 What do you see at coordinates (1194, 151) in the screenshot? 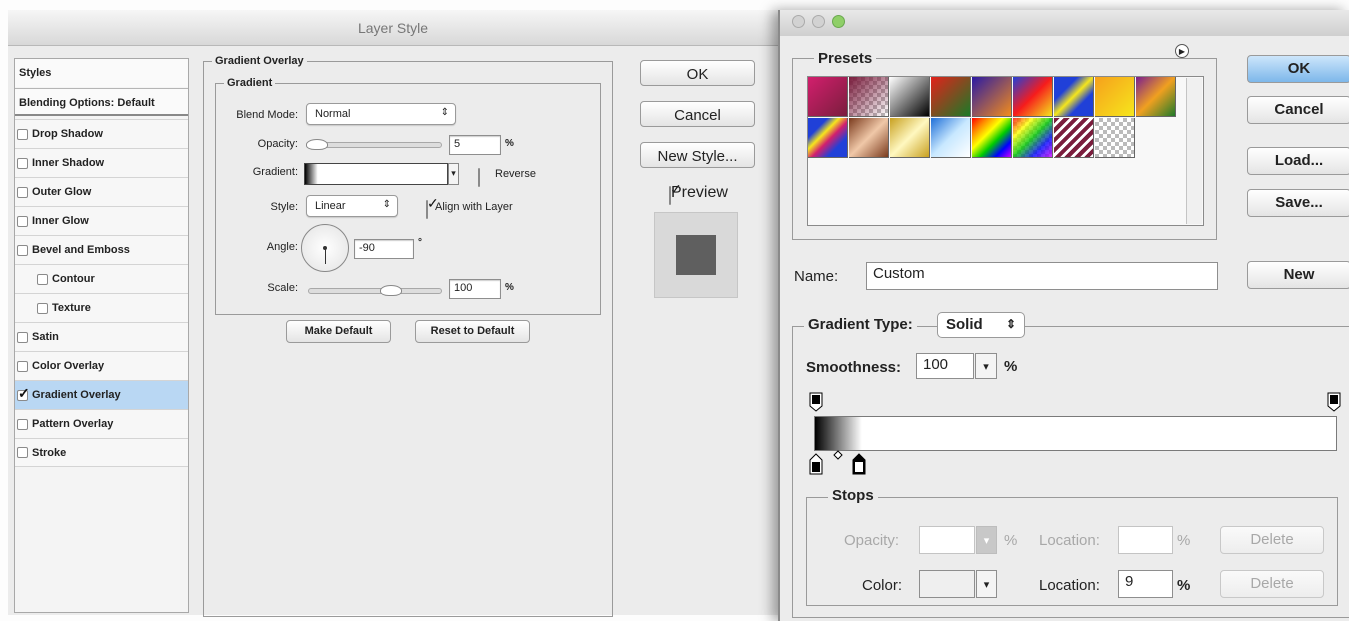
I see `presets-scrollbar` at bounding box center [1194, 151].